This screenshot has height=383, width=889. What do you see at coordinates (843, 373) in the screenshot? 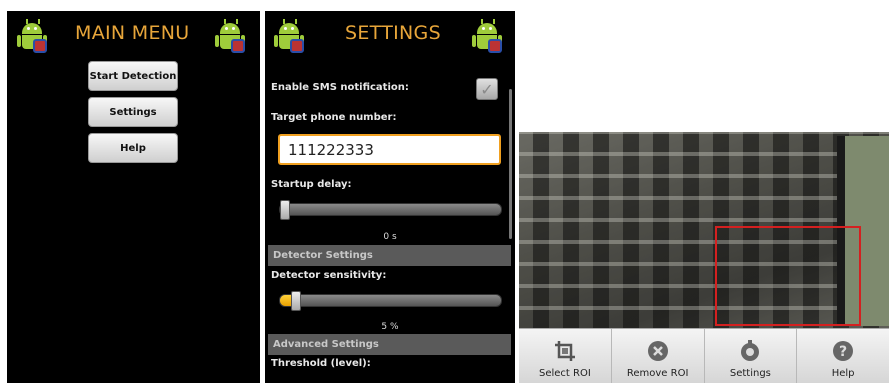
I see `camera-help-label: Help` at bounding box center [843, 373].